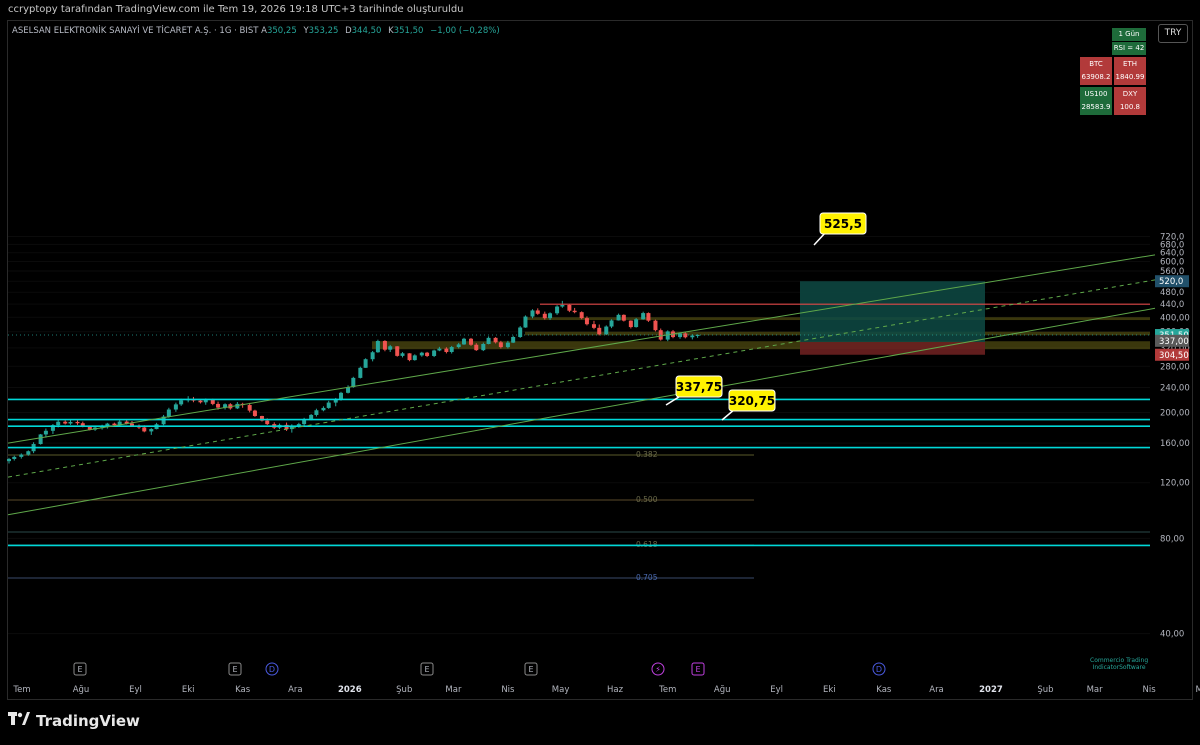  Describe the element at coordinates (1172, 539) in the screenshot. I see `y-tick-label: 80,00` at that location.